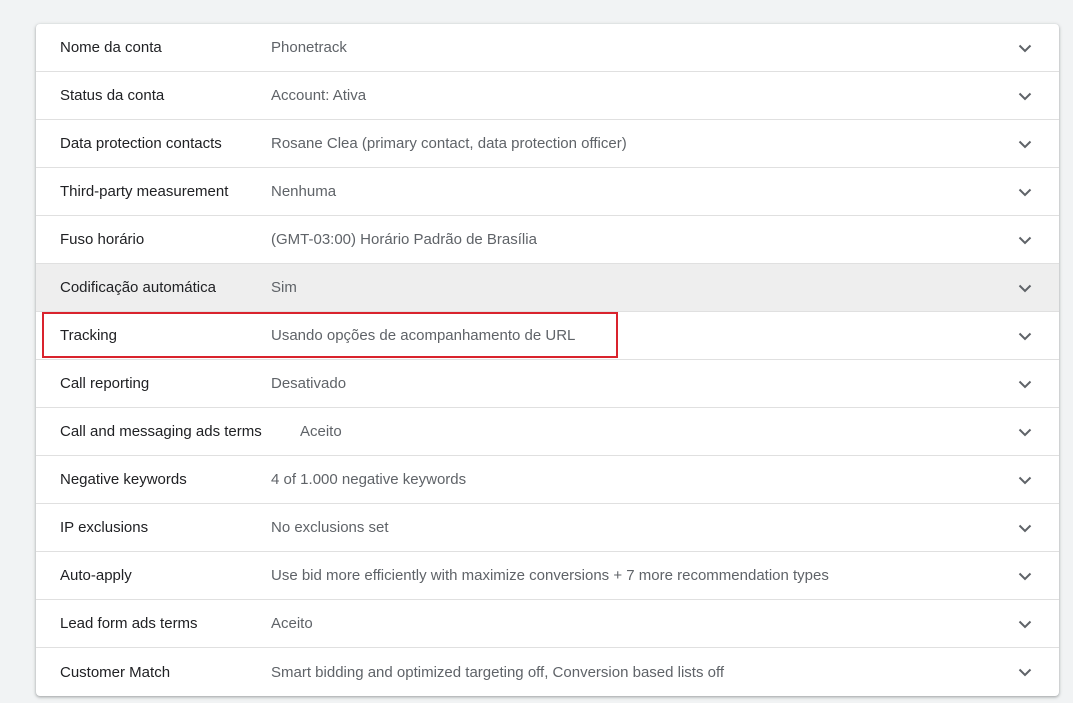 Image resolution: width=1073 pixels, height=703 pixels. I want to click on setting-row-ip-exclusions: IP exclusions No exclusions set, so click(547, 528).